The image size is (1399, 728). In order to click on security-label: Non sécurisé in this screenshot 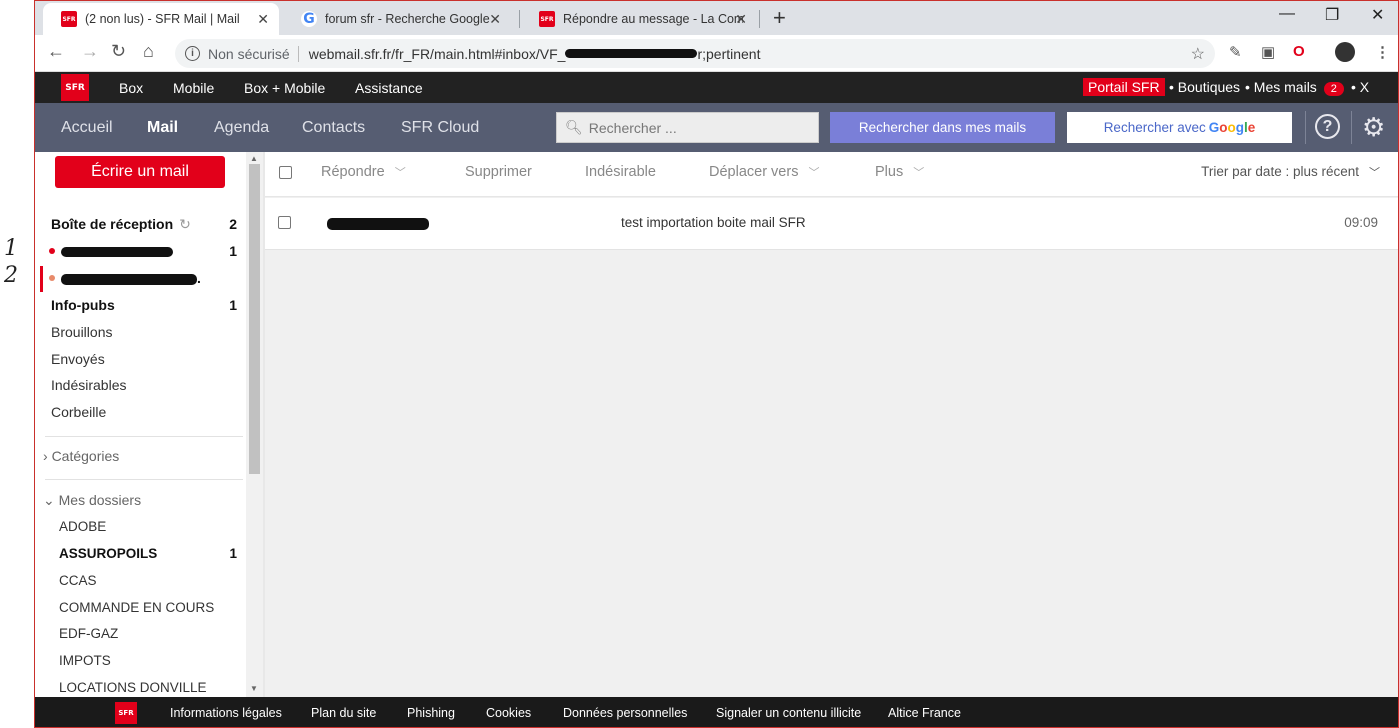, I will do `click(249, 53)`.